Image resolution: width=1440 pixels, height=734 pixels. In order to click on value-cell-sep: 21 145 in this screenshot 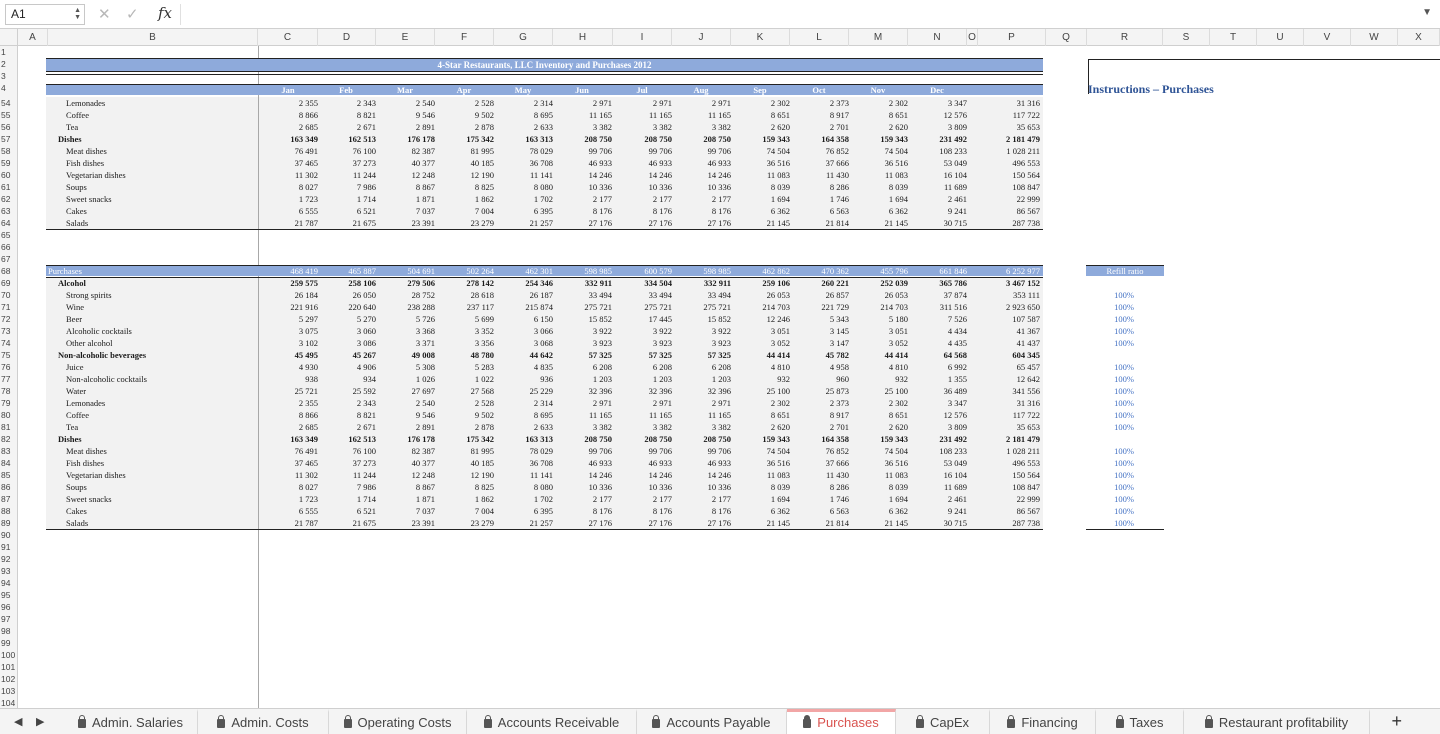, I will do `click(761, 523)`.